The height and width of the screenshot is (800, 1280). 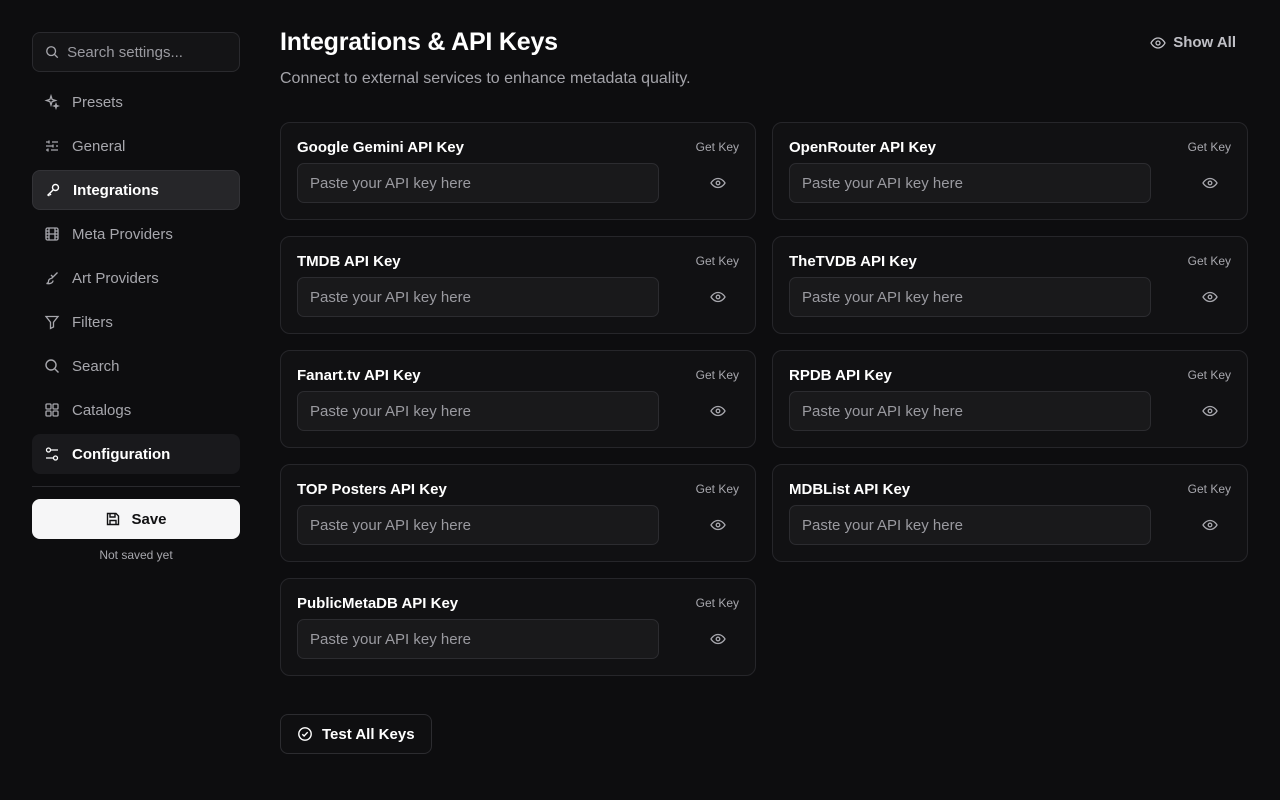 What do you see at coordinates (147, 52) in the screenshot?
I see `settings-search-input` at bounding box center [147, 52].